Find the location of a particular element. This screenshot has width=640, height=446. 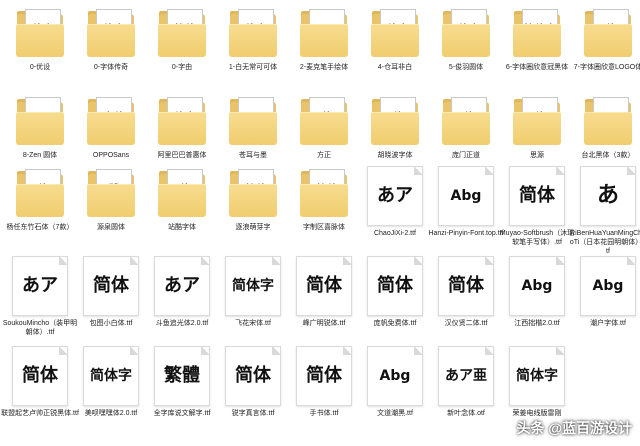

font-file-item: Abg 江西拙楷2.0.ttf is located at coordinates (537, 292).